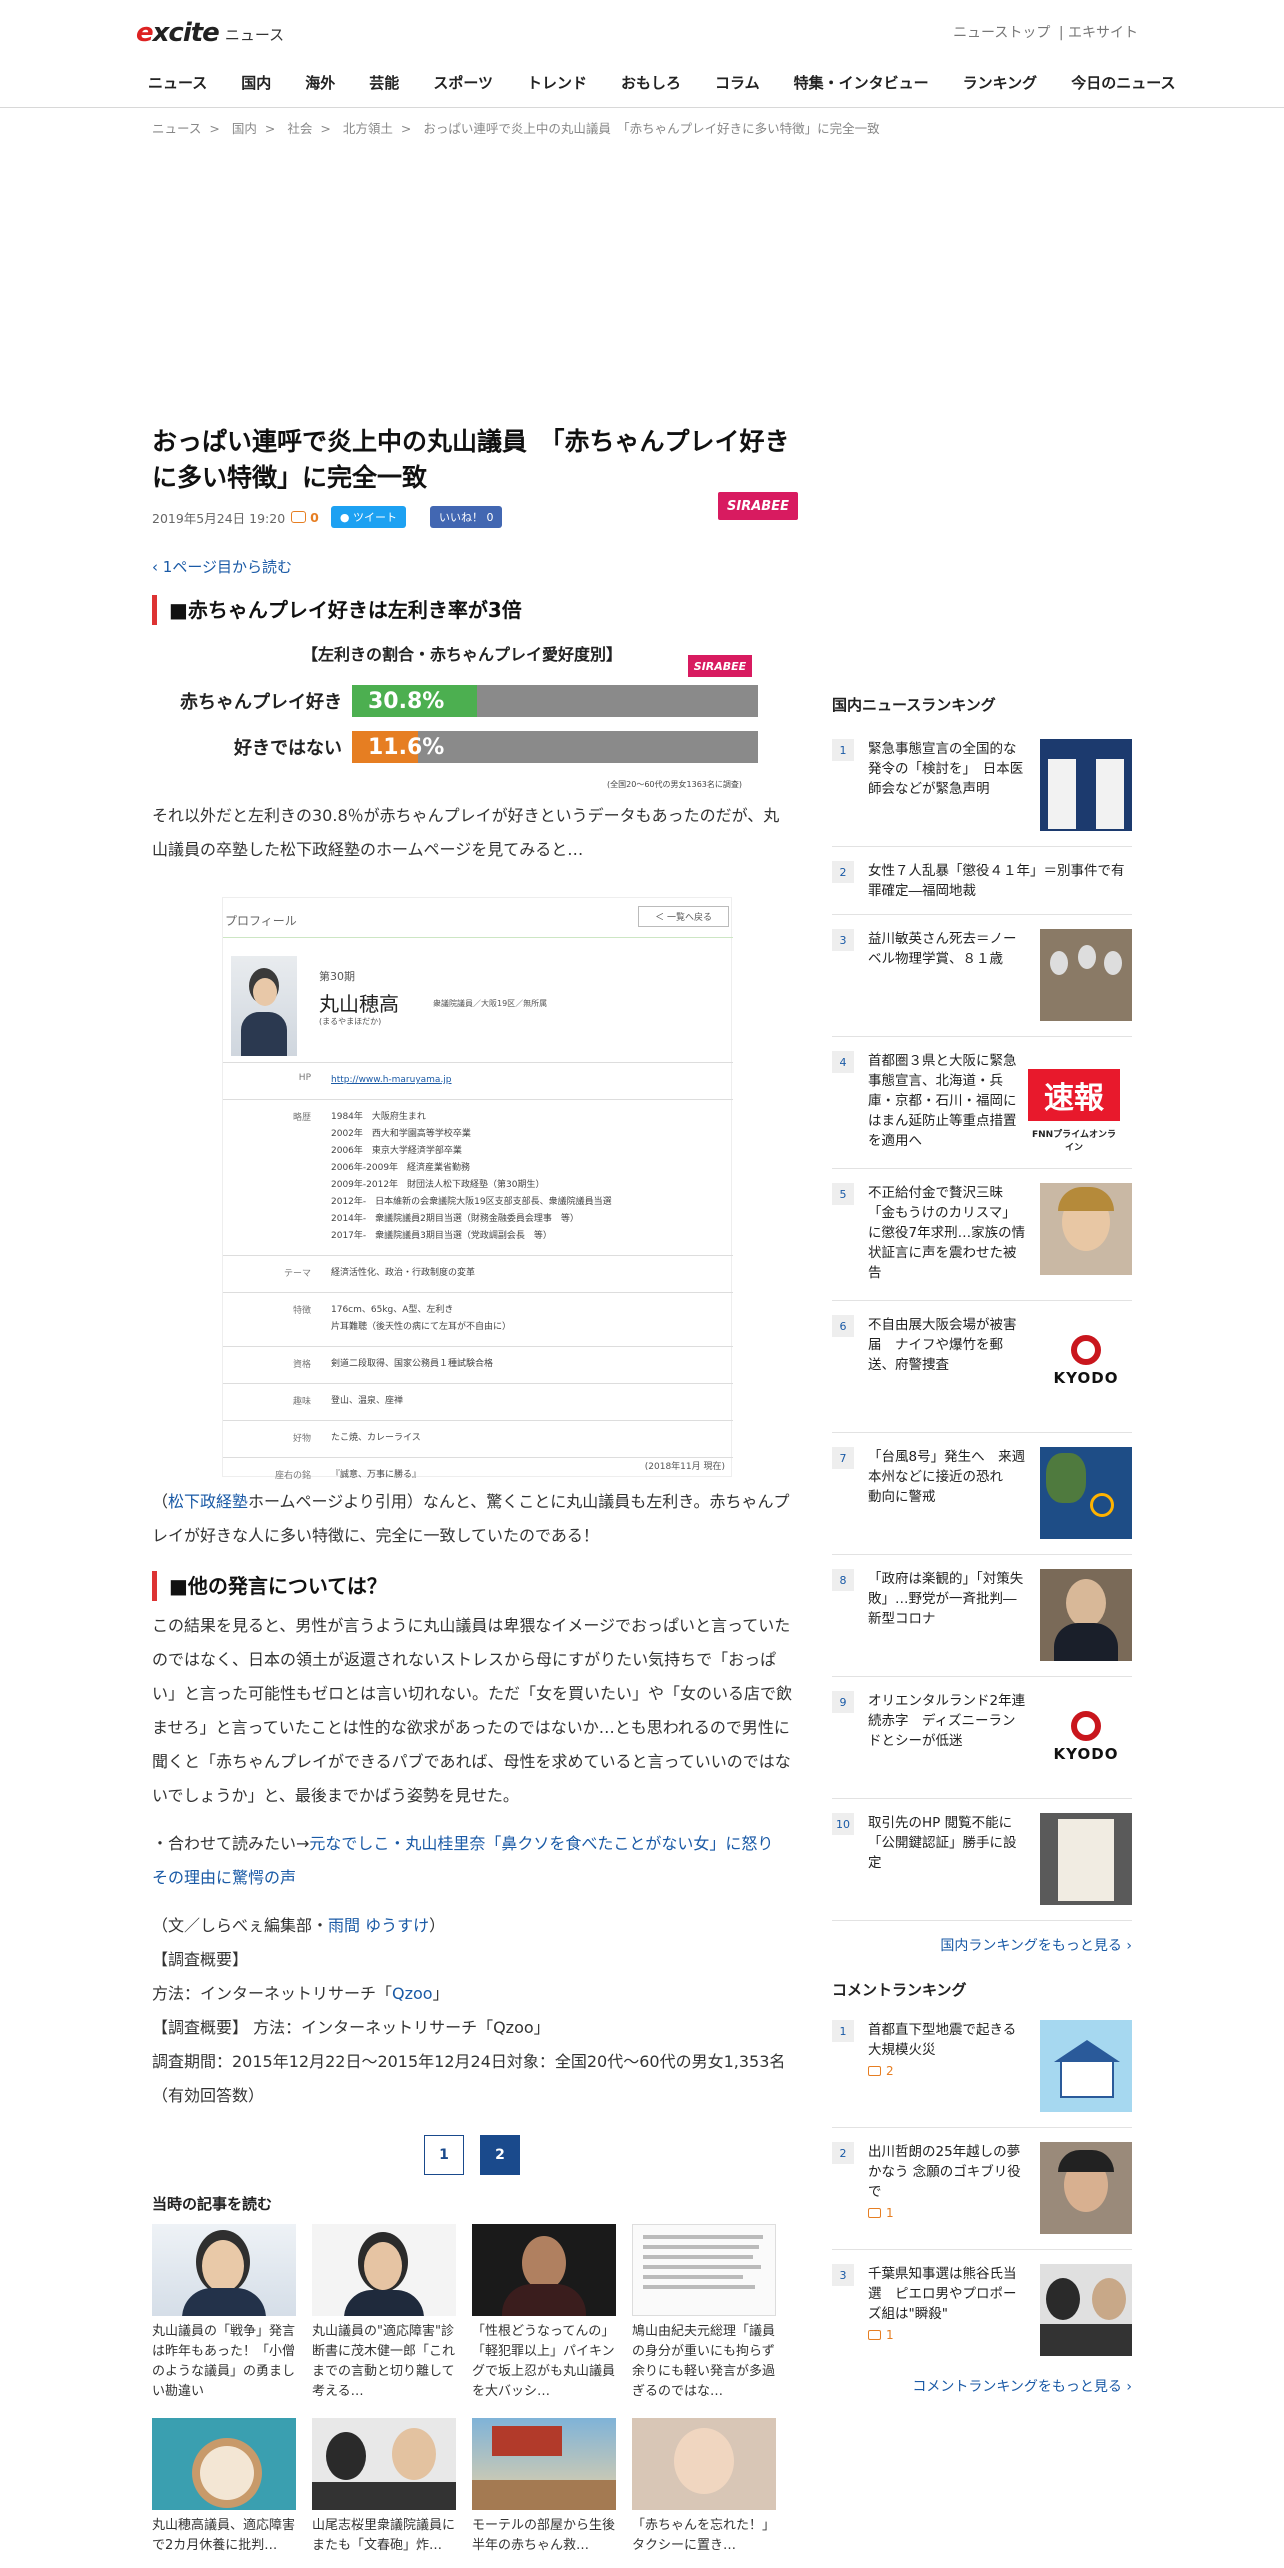  Describe the element at coordinates (948, 2335) in the screenshot. I see `comment-count: 1` at that location.